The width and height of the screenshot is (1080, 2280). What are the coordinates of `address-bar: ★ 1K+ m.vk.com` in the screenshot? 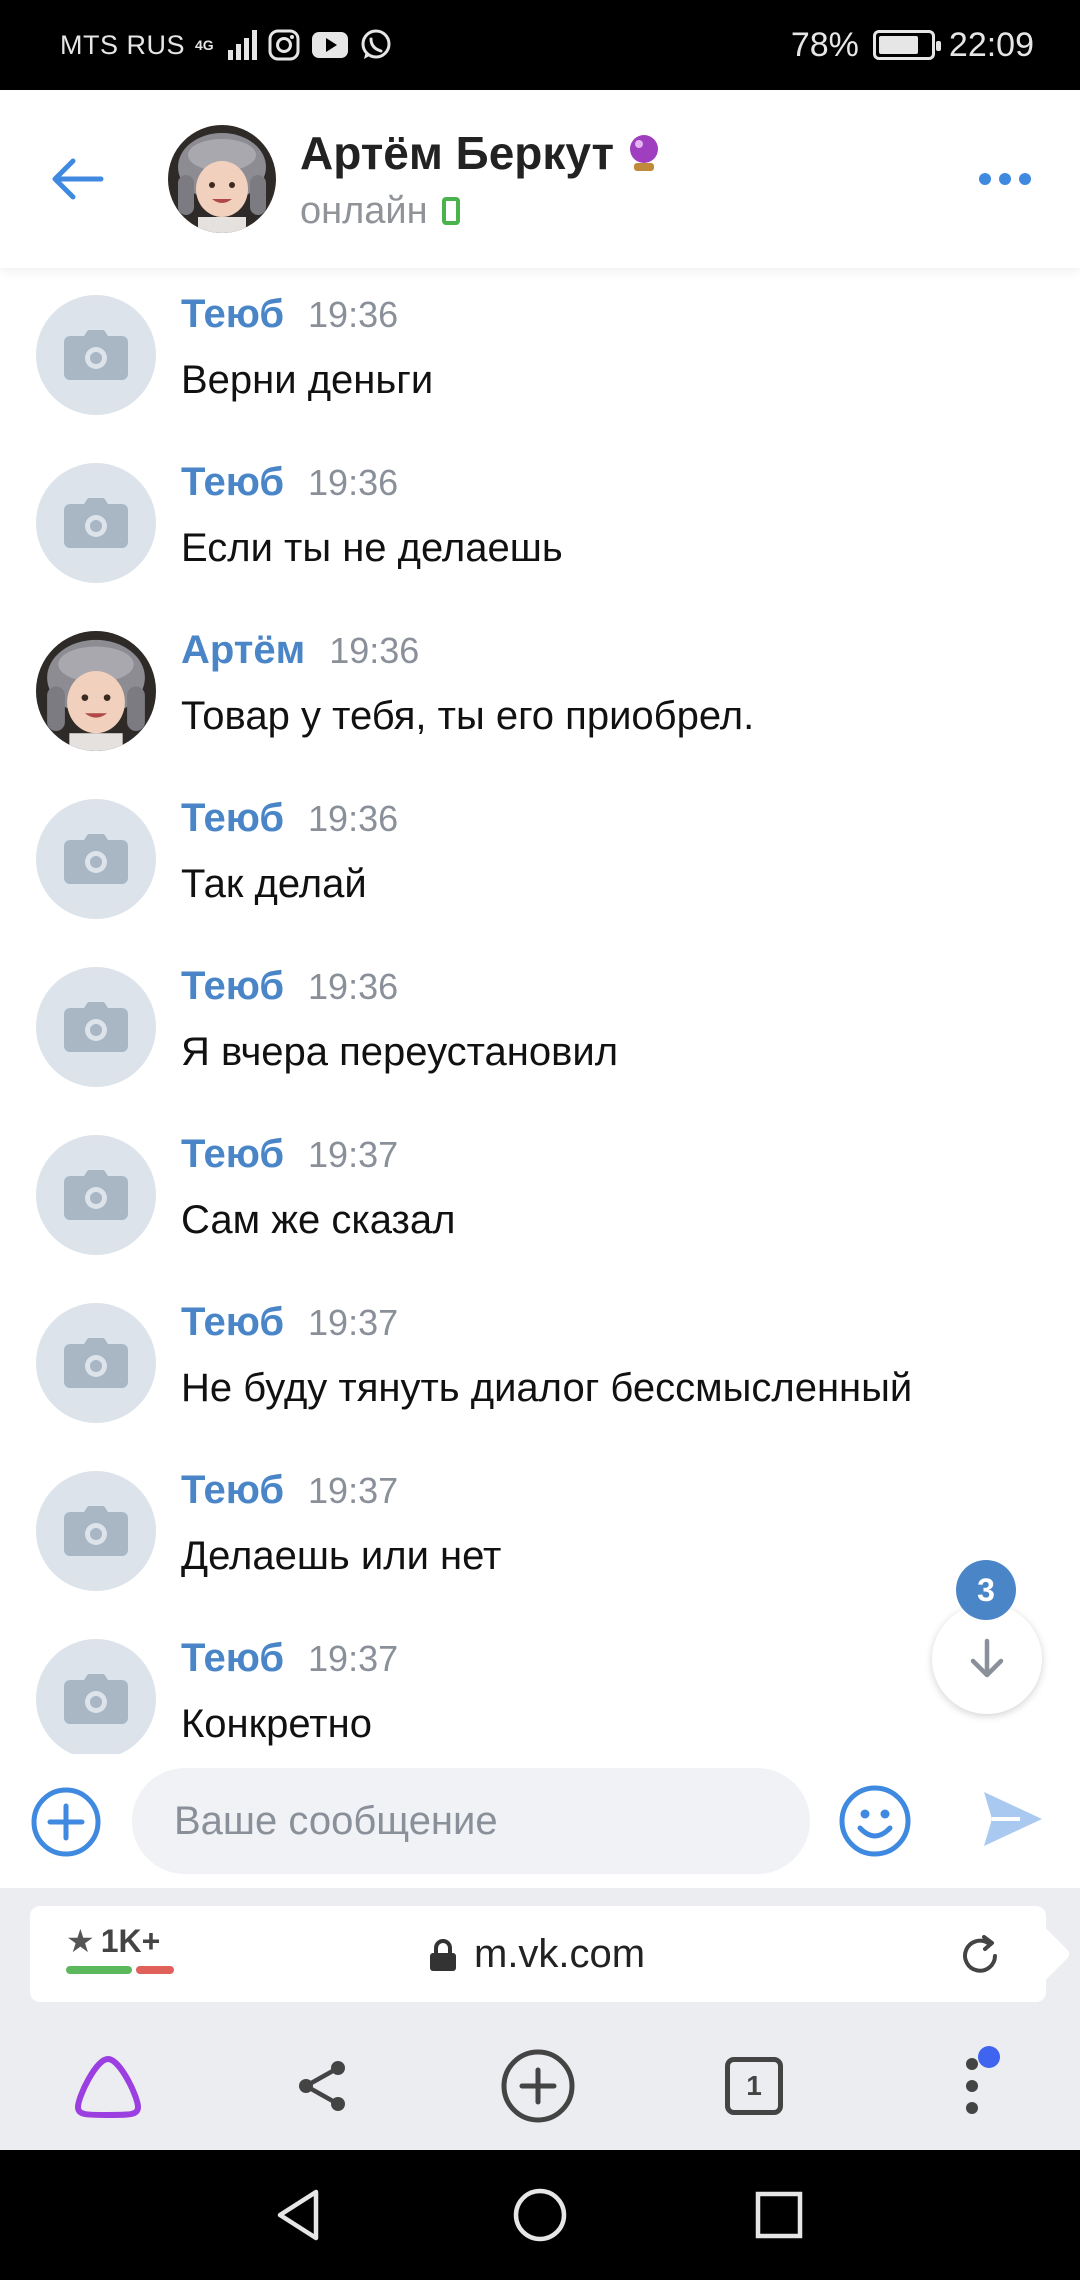 It's located at (538, 1954).